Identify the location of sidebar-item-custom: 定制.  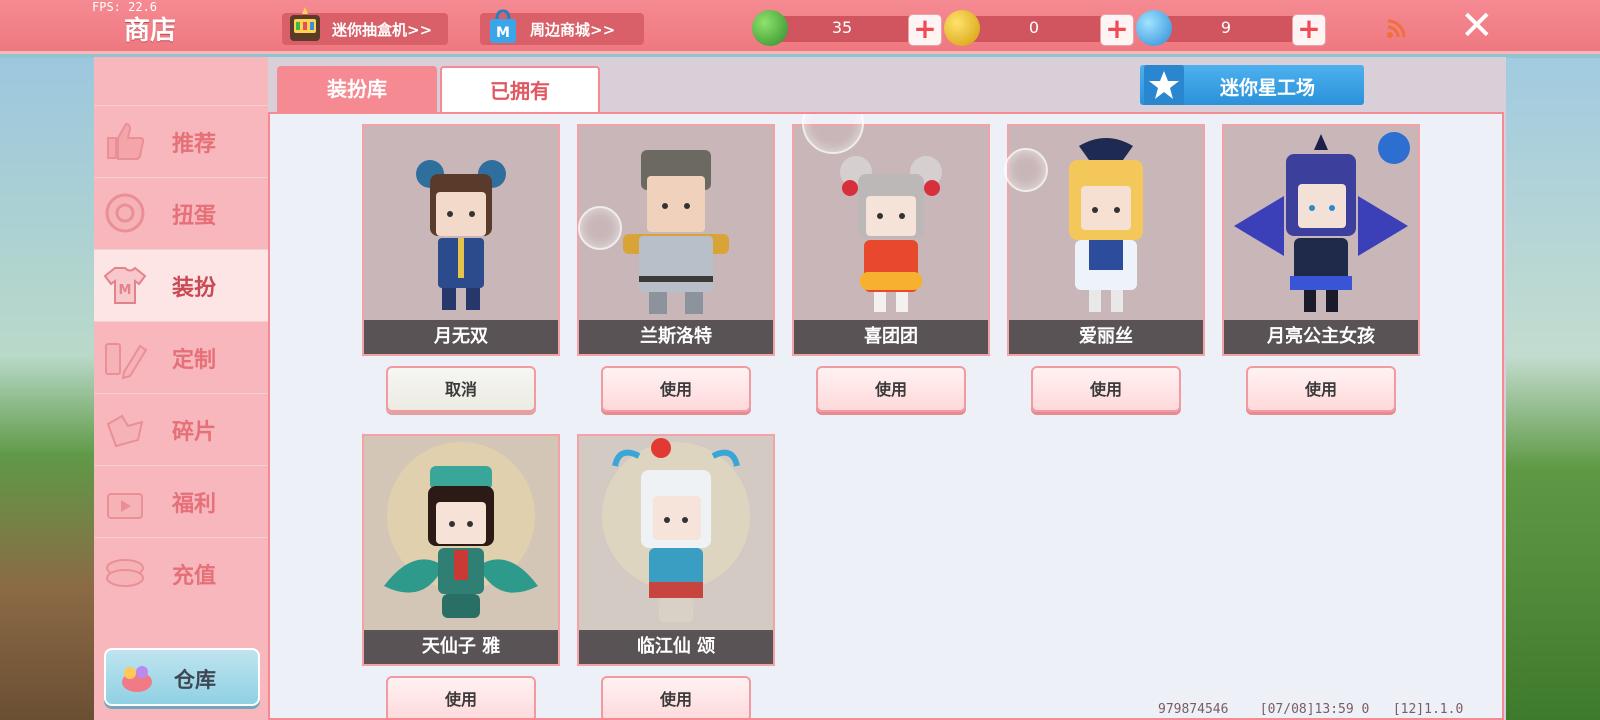
(181, 357).